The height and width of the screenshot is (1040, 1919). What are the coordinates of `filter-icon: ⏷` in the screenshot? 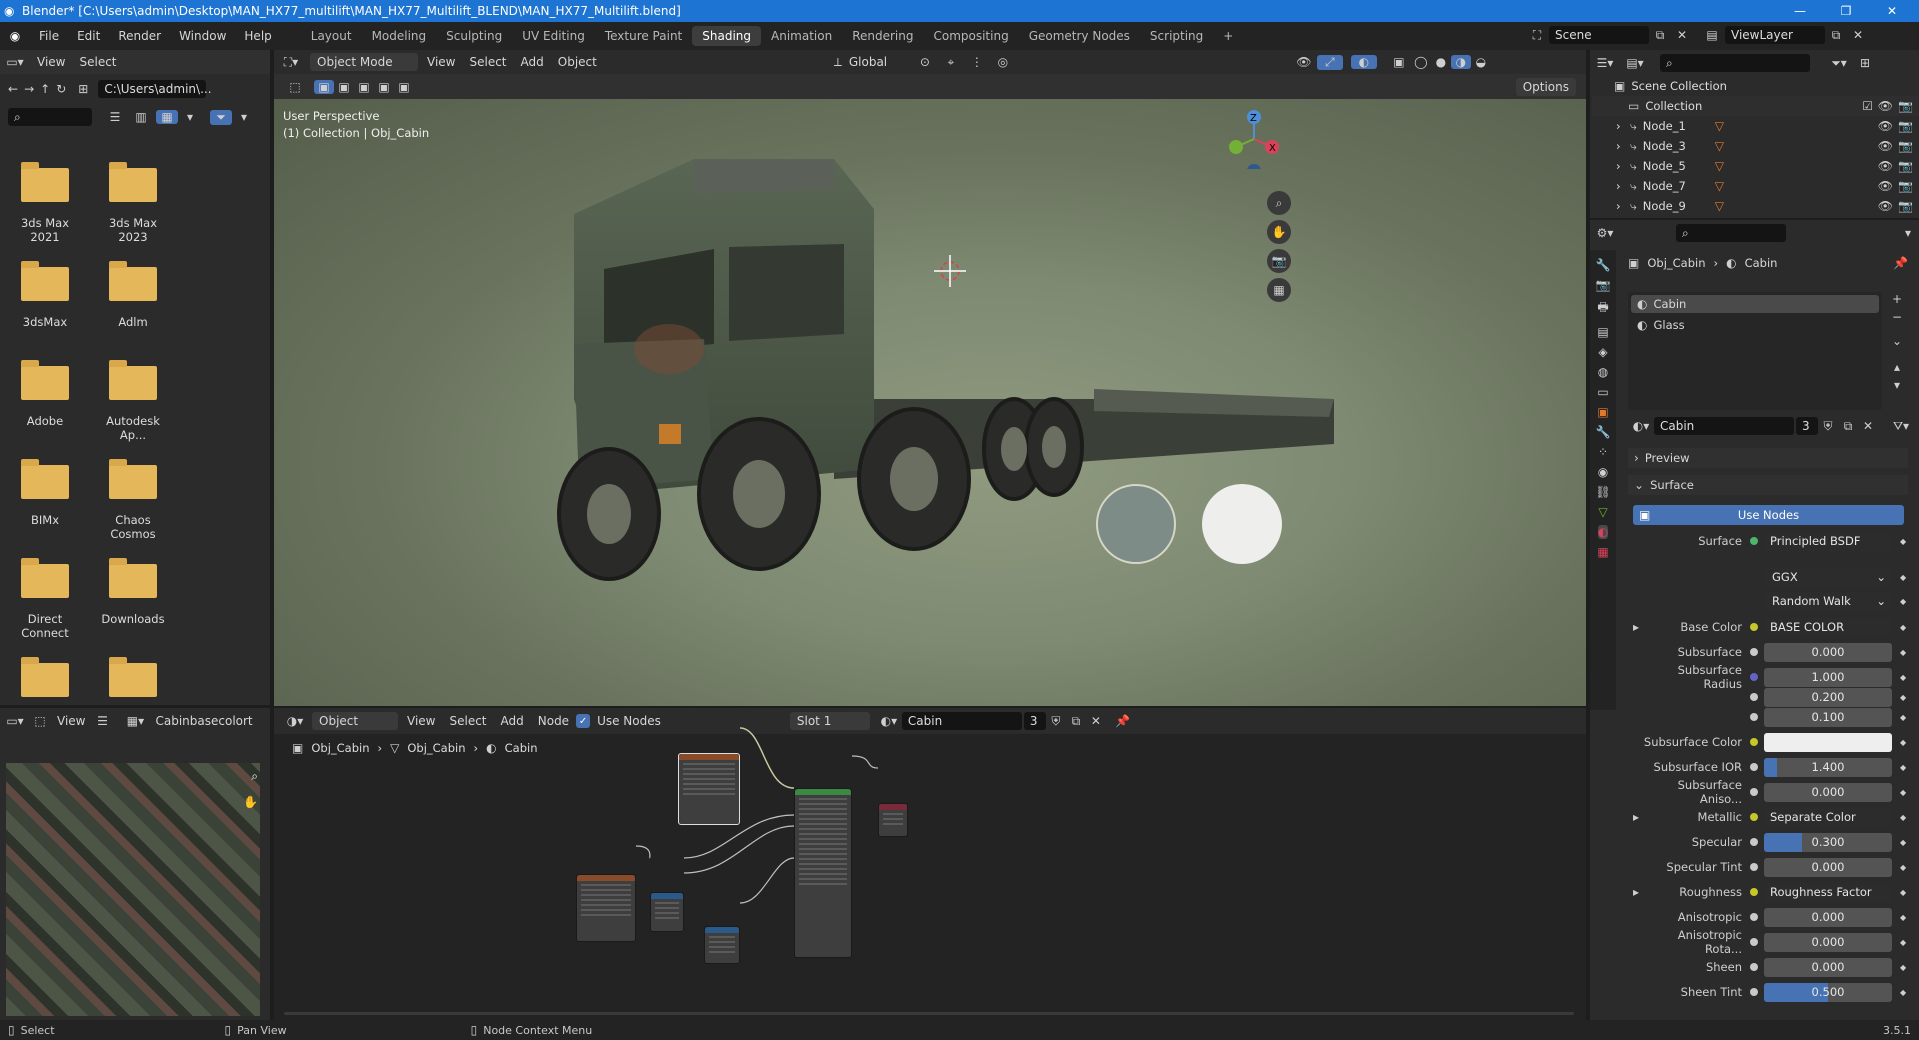 It's located at (221, 117).